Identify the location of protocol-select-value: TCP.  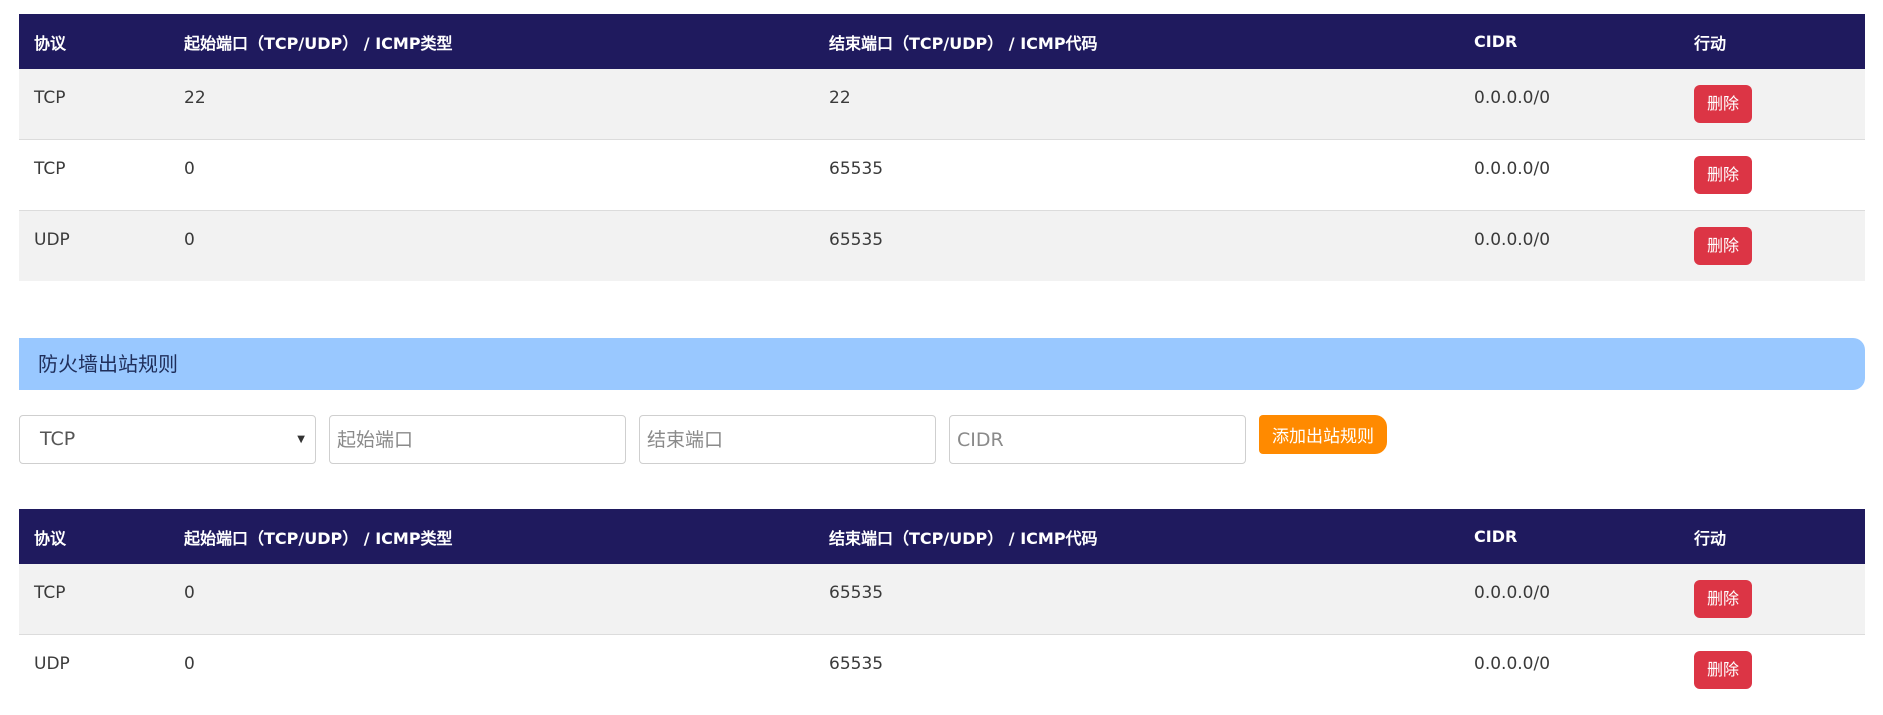
(58, 439).